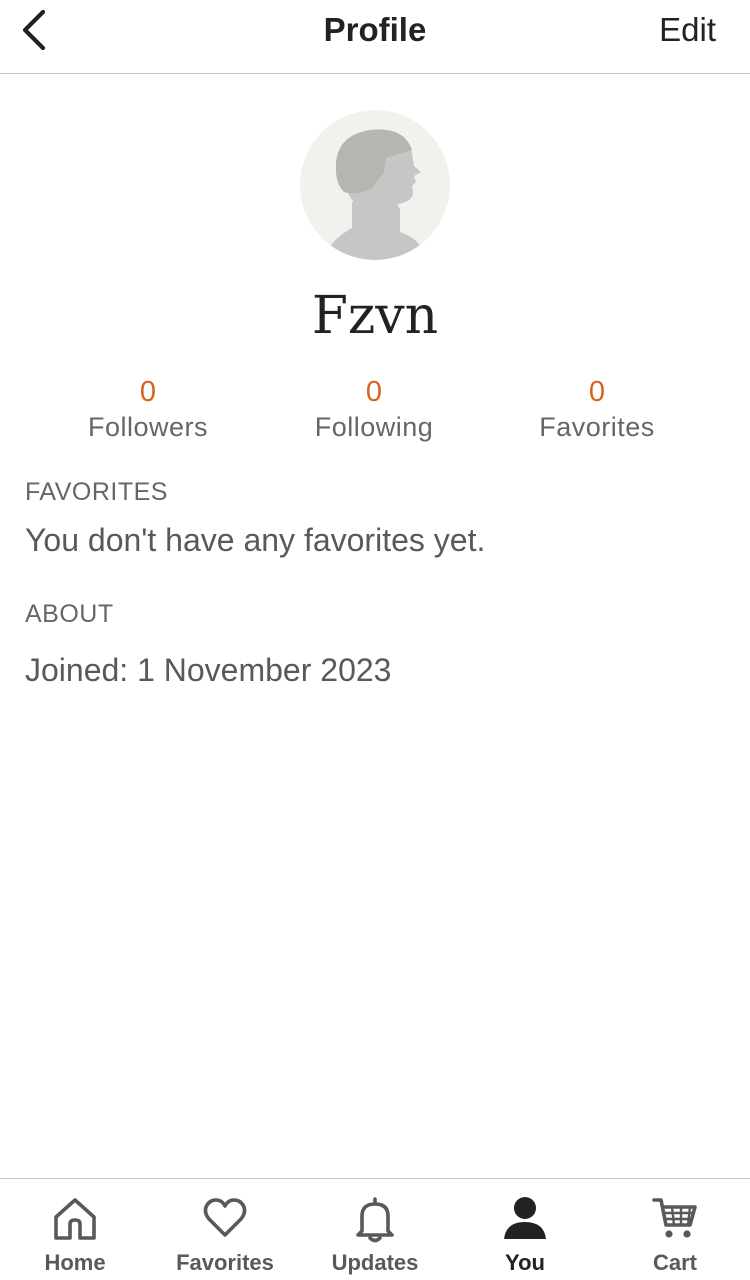 This screenshot has height=1280, width=750. Describe the element at coordinates (69, 614) in the screenshot. I see `about-heading: ABOUT` at that location.